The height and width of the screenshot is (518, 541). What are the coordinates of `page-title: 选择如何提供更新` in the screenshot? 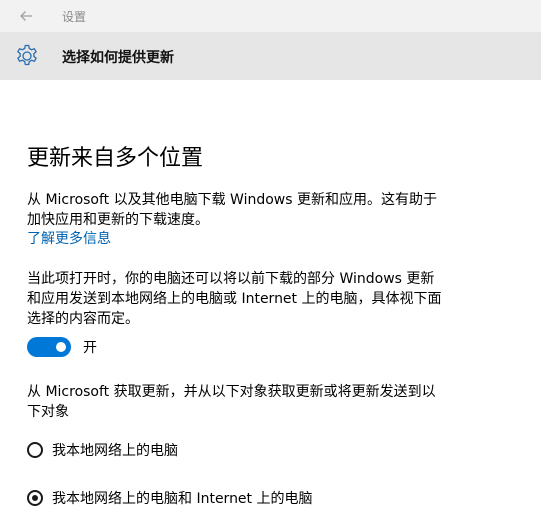 It's located at (118, 58).